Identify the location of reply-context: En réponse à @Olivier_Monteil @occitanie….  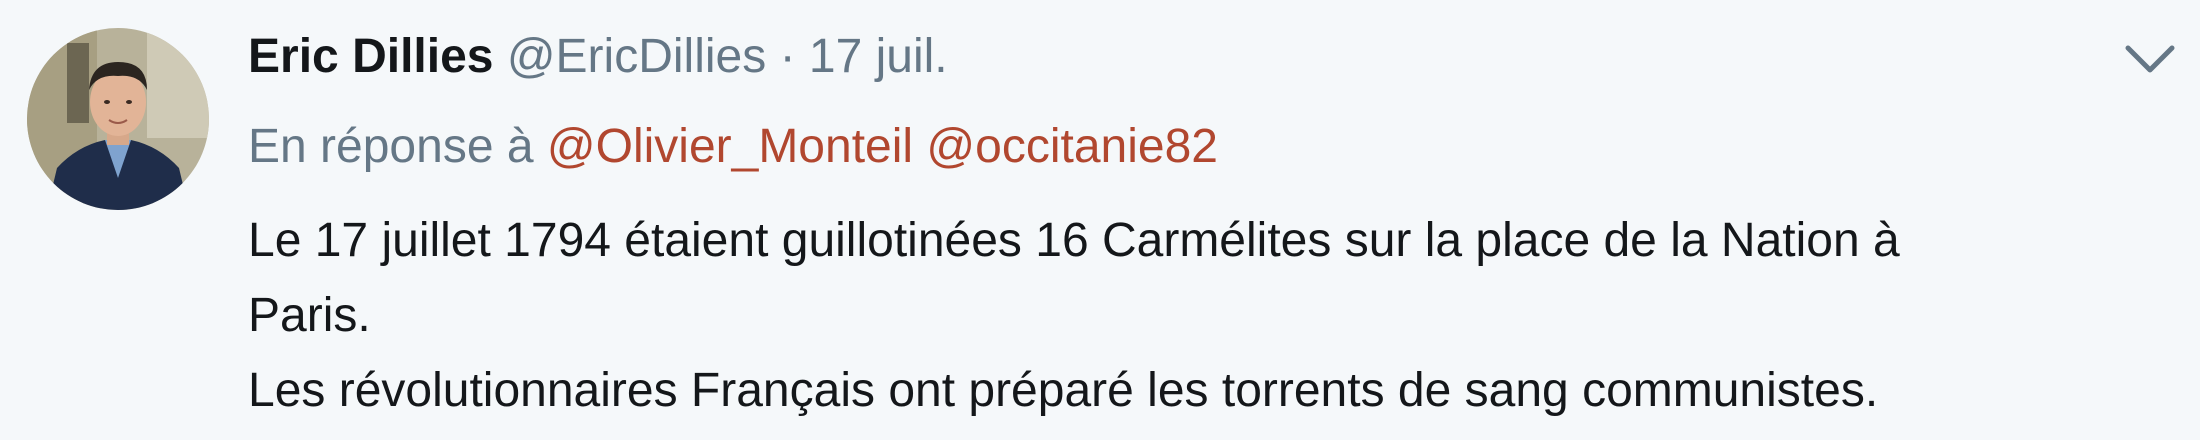
(733, 147).